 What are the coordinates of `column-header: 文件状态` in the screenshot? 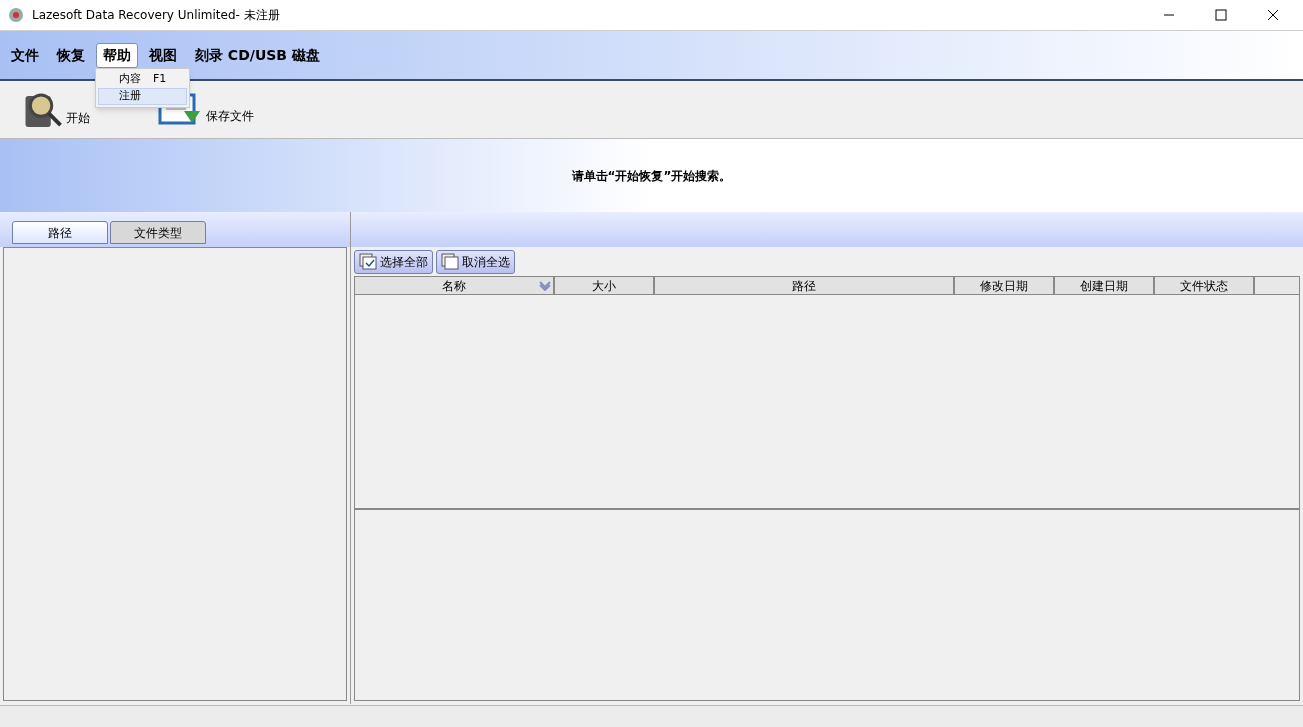 It's located at (1205, 285).